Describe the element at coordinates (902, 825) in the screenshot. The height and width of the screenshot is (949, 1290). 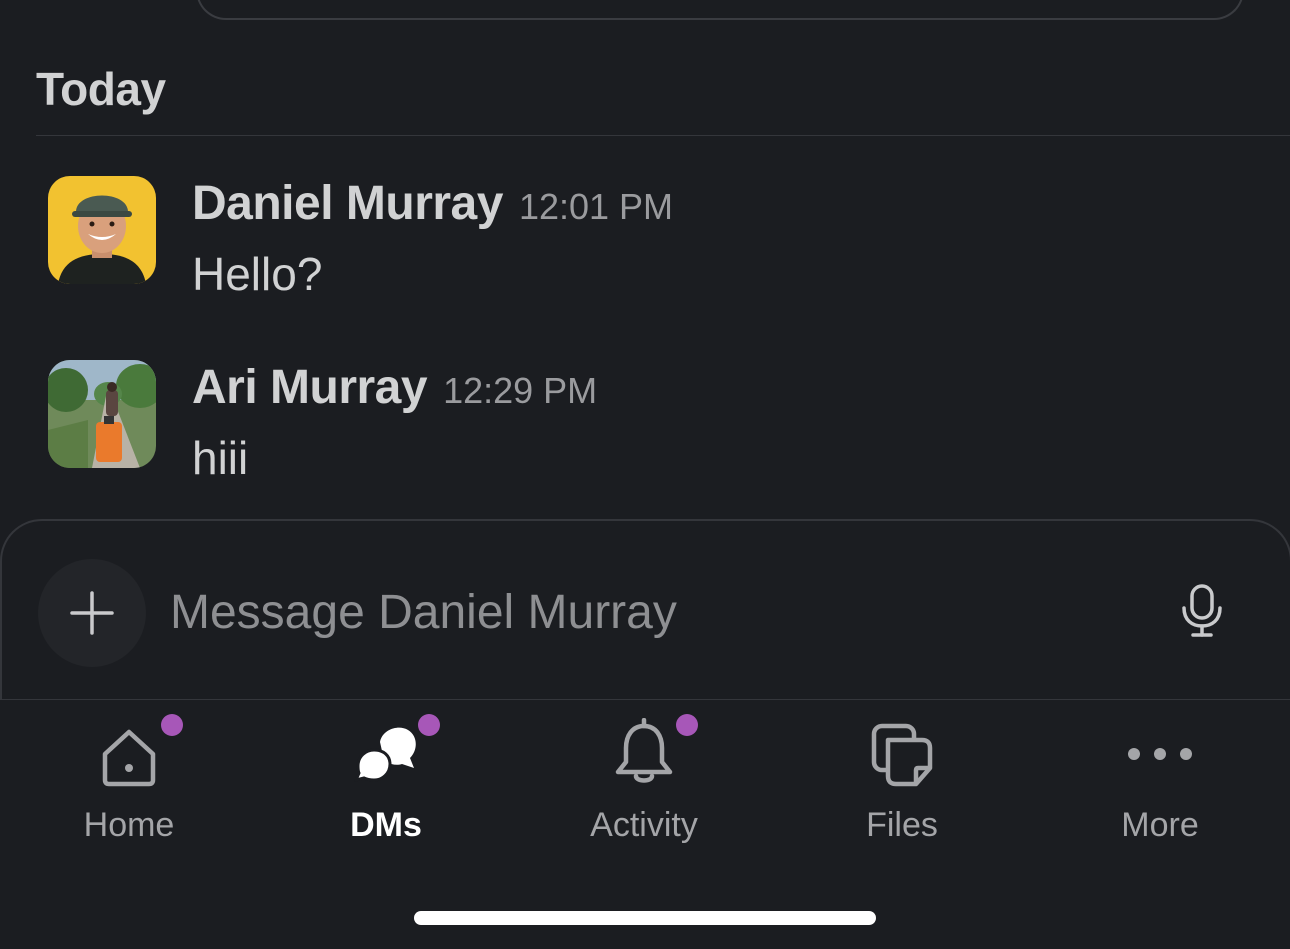
I see `tab-label-files: Files` at that location.